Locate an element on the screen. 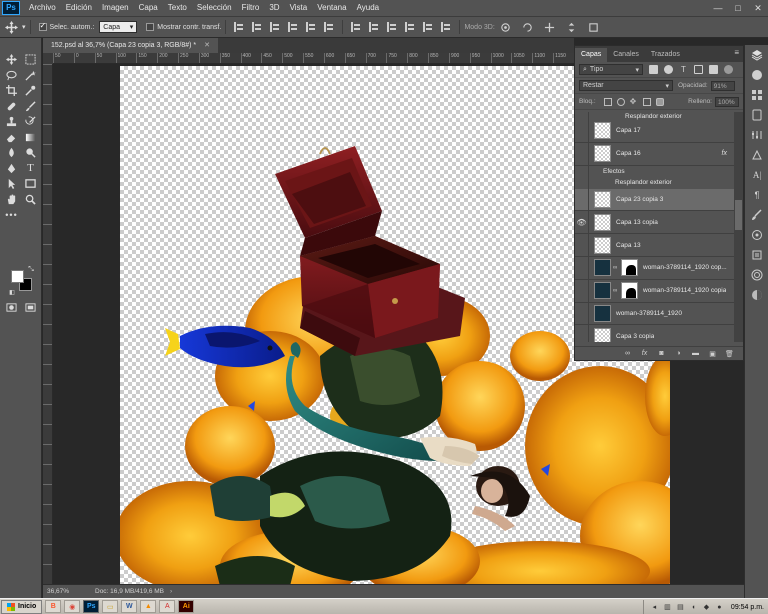 Image resolution: width=768 pixels, height=614 pixels. link-icon: ∞ is located at coordinates (627, 353).